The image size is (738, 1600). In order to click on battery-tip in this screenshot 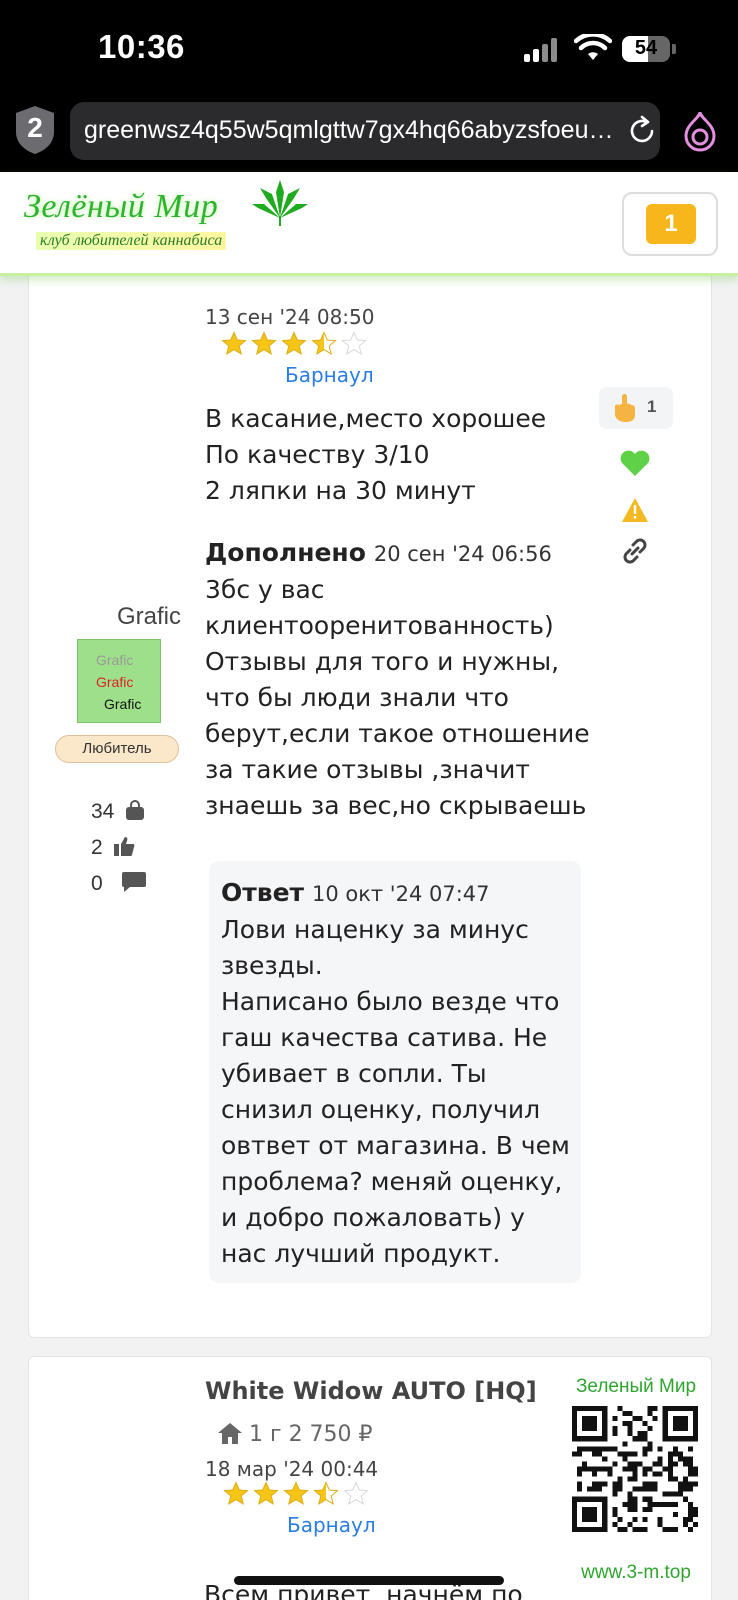, I will do `click(674, 49)`.